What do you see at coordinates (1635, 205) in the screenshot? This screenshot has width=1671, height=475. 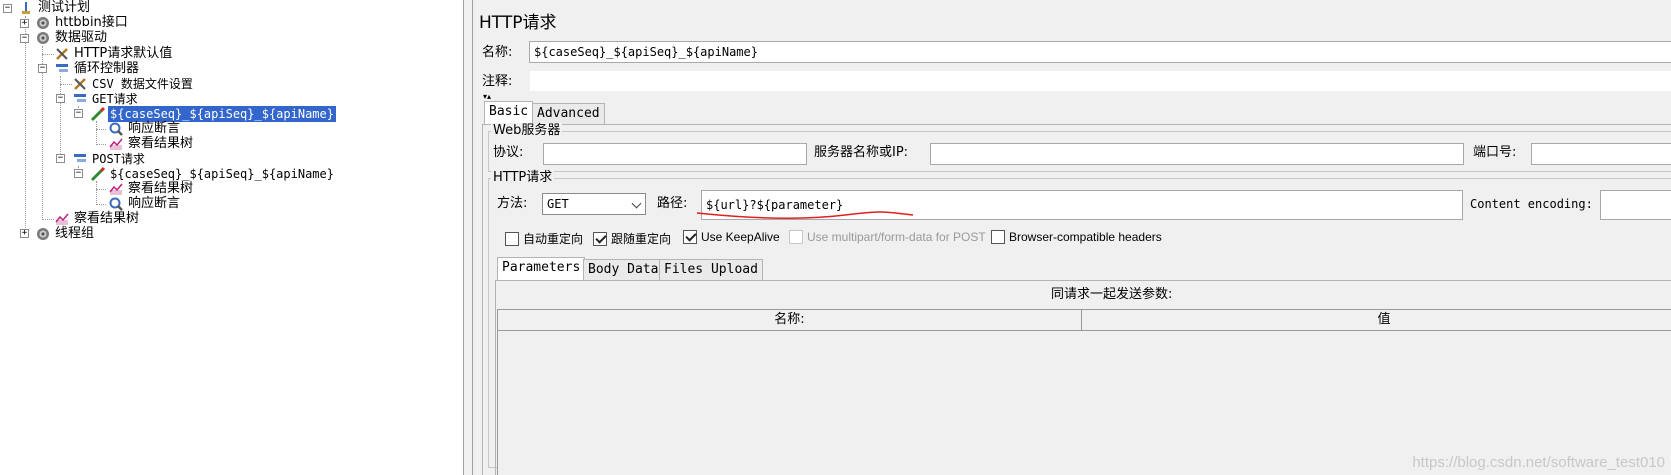 I see `content-encoding-field` at bounding box center [1635, 205].